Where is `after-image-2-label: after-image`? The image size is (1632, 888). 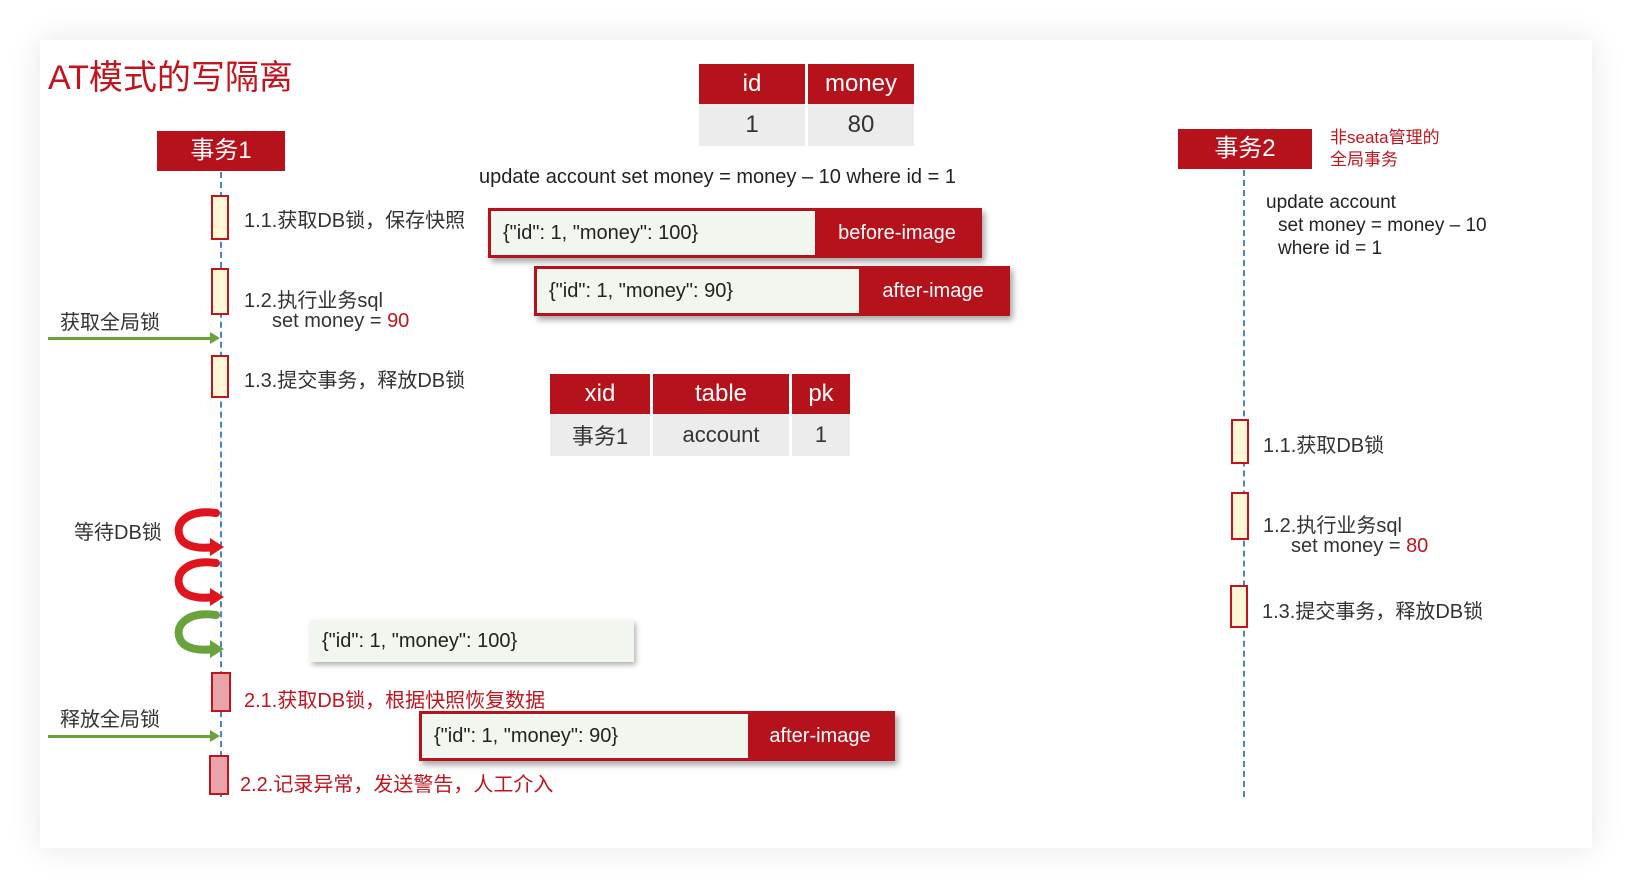 after-image-2-label: after-image is located at coordinates (820, 736).